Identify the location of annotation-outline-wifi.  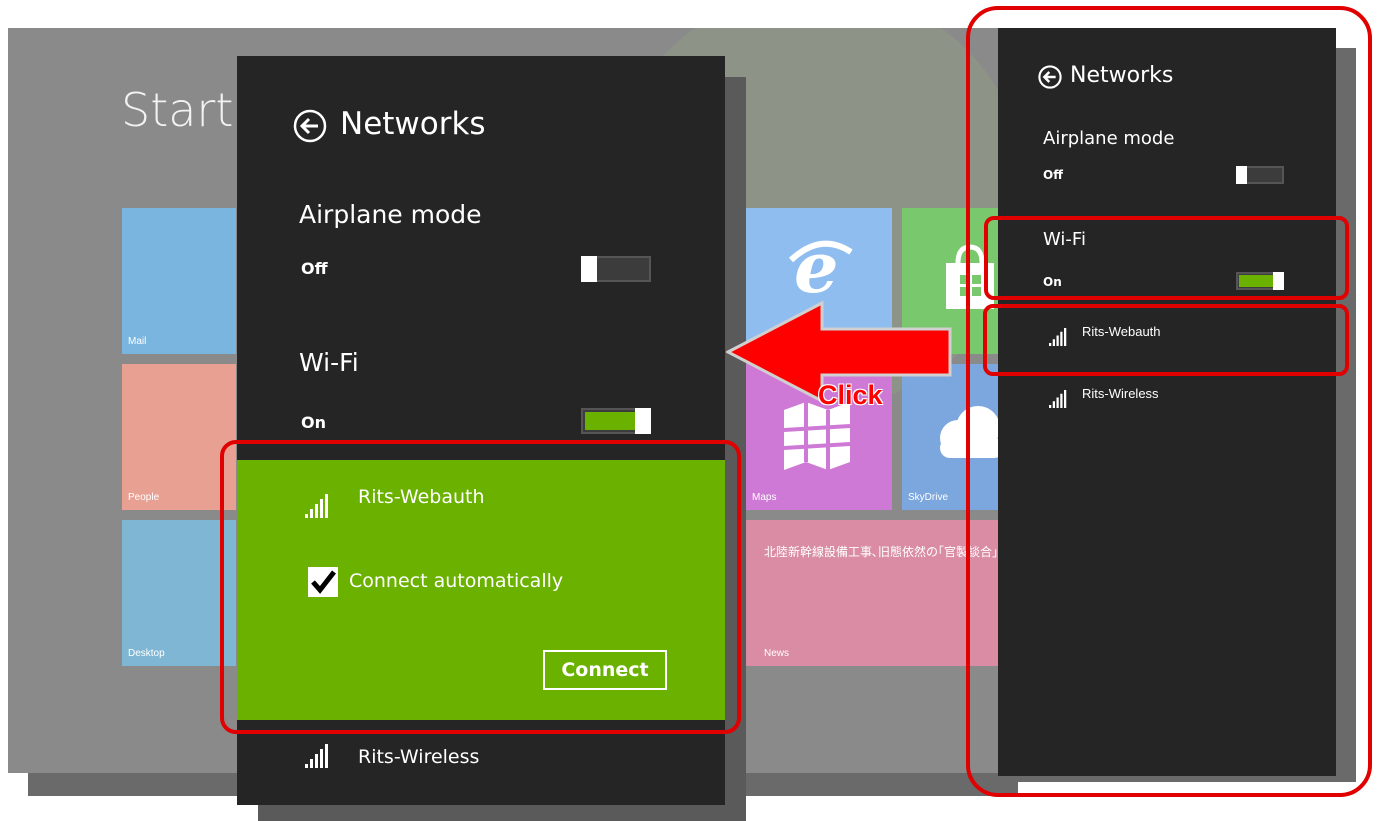
(1166, 258).